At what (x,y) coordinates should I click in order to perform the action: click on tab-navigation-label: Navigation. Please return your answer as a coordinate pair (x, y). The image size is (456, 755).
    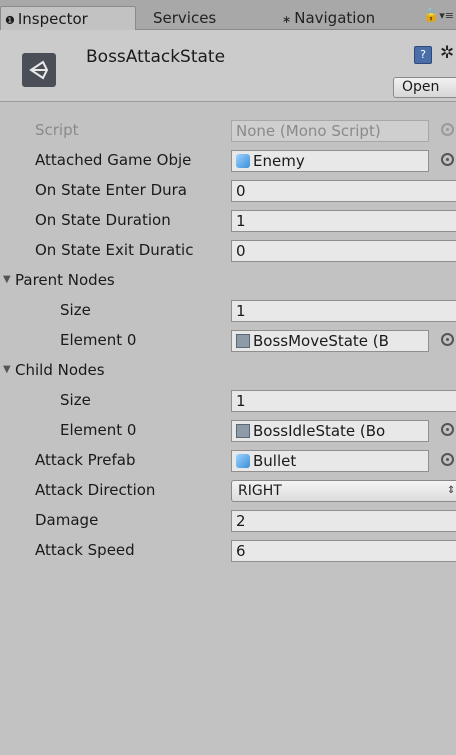
    Looking at the image, I should click on (335, 18).